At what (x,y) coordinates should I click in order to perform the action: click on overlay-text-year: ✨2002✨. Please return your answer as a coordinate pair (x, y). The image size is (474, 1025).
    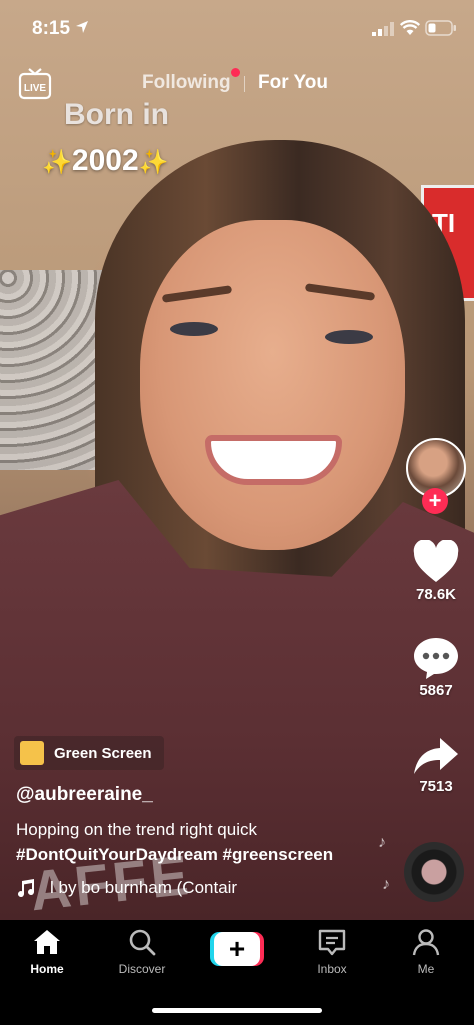
    Looking at the image, I should click on (105, 161).